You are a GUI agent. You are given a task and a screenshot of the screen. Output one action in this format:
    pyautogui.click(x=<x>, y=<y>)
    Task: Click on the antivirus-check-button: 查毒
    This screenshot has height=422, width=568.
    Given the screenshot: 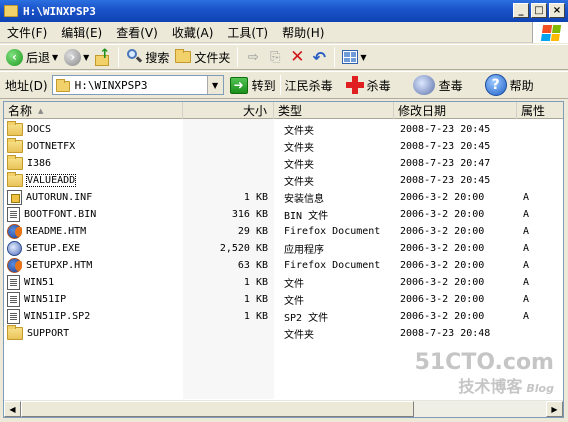 What is the action you would take?
    pyautogui.click(x=437, y=85)
    